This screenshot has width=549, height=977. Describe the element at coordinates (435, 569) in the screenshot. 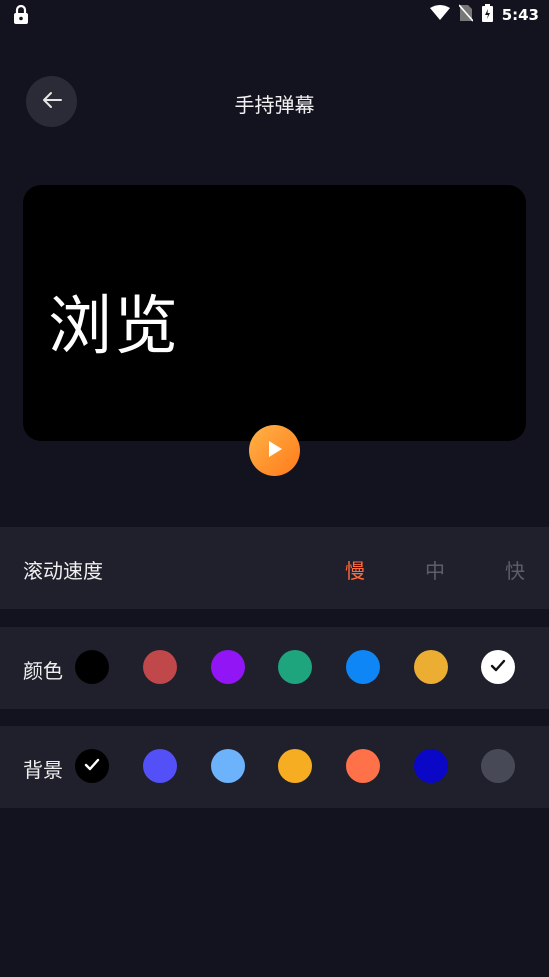

I see `speed-option-medium: 中` at that location.